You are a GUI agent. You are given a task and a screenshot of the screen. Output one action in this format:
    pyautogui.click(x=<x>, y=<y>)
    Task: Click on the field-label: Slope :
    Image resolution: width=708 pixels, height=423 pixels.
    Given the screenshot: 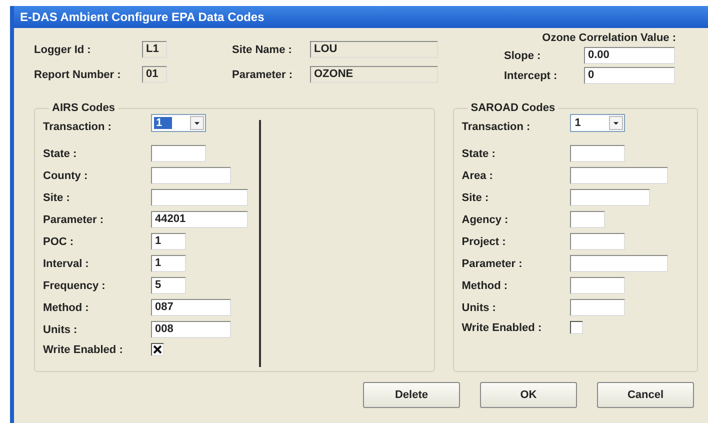 What is the action you would take?
    pyautogui.click(x=523, y=56)
    